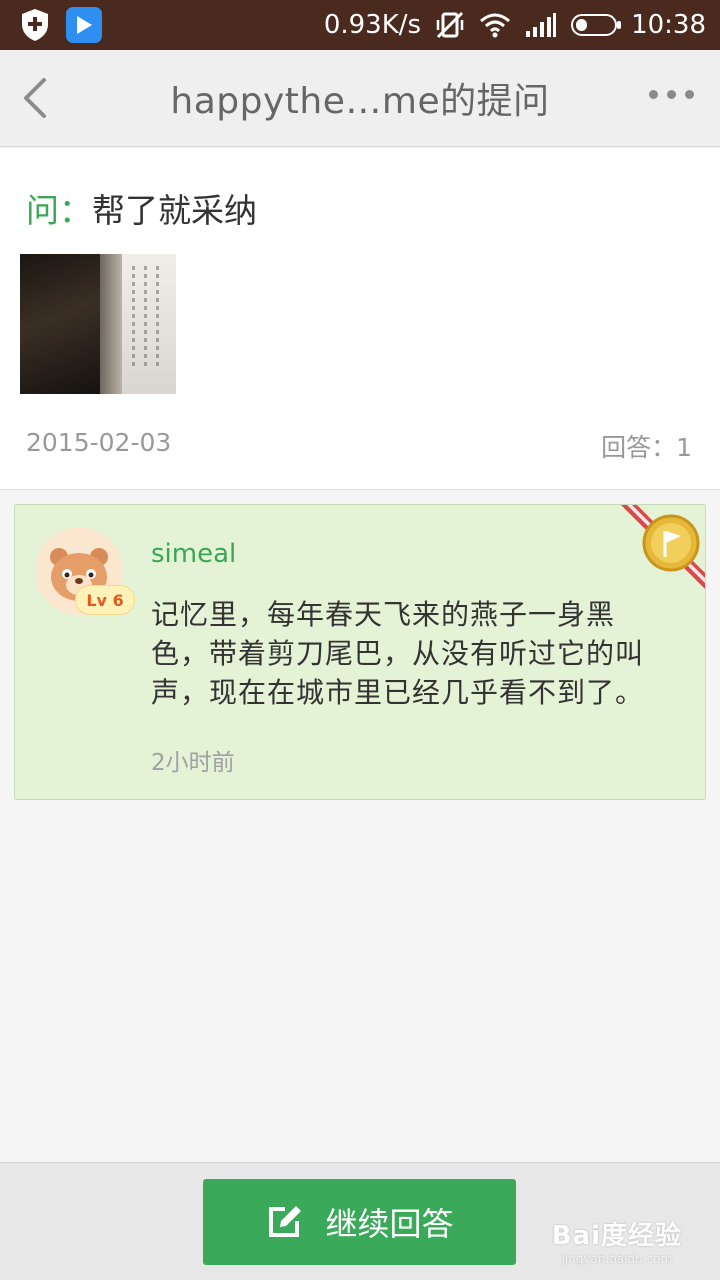 This screenshot has height=1280, width=720. I want to click on watermark-url: jingyan.baidu.com, so click(617, 1259).